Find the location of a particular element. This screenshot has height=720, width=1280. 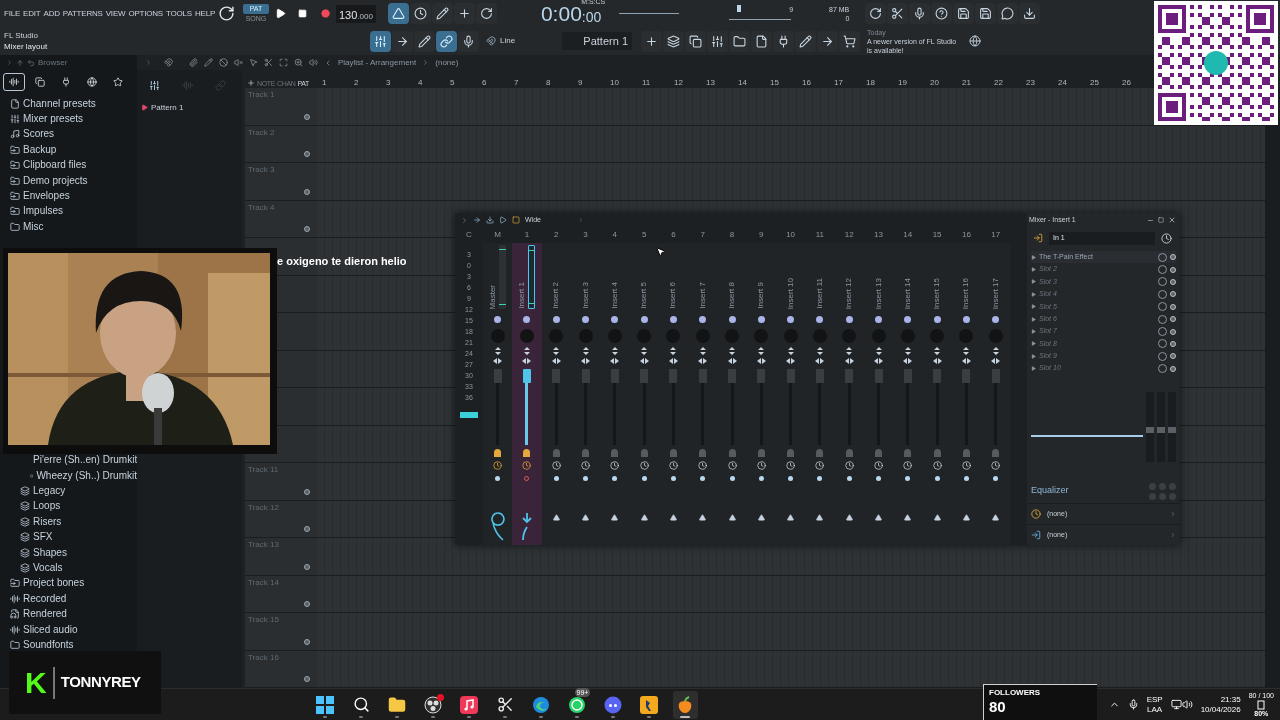

mixer-channel-strip: Insert 6 is located at coordinates (673, 394).